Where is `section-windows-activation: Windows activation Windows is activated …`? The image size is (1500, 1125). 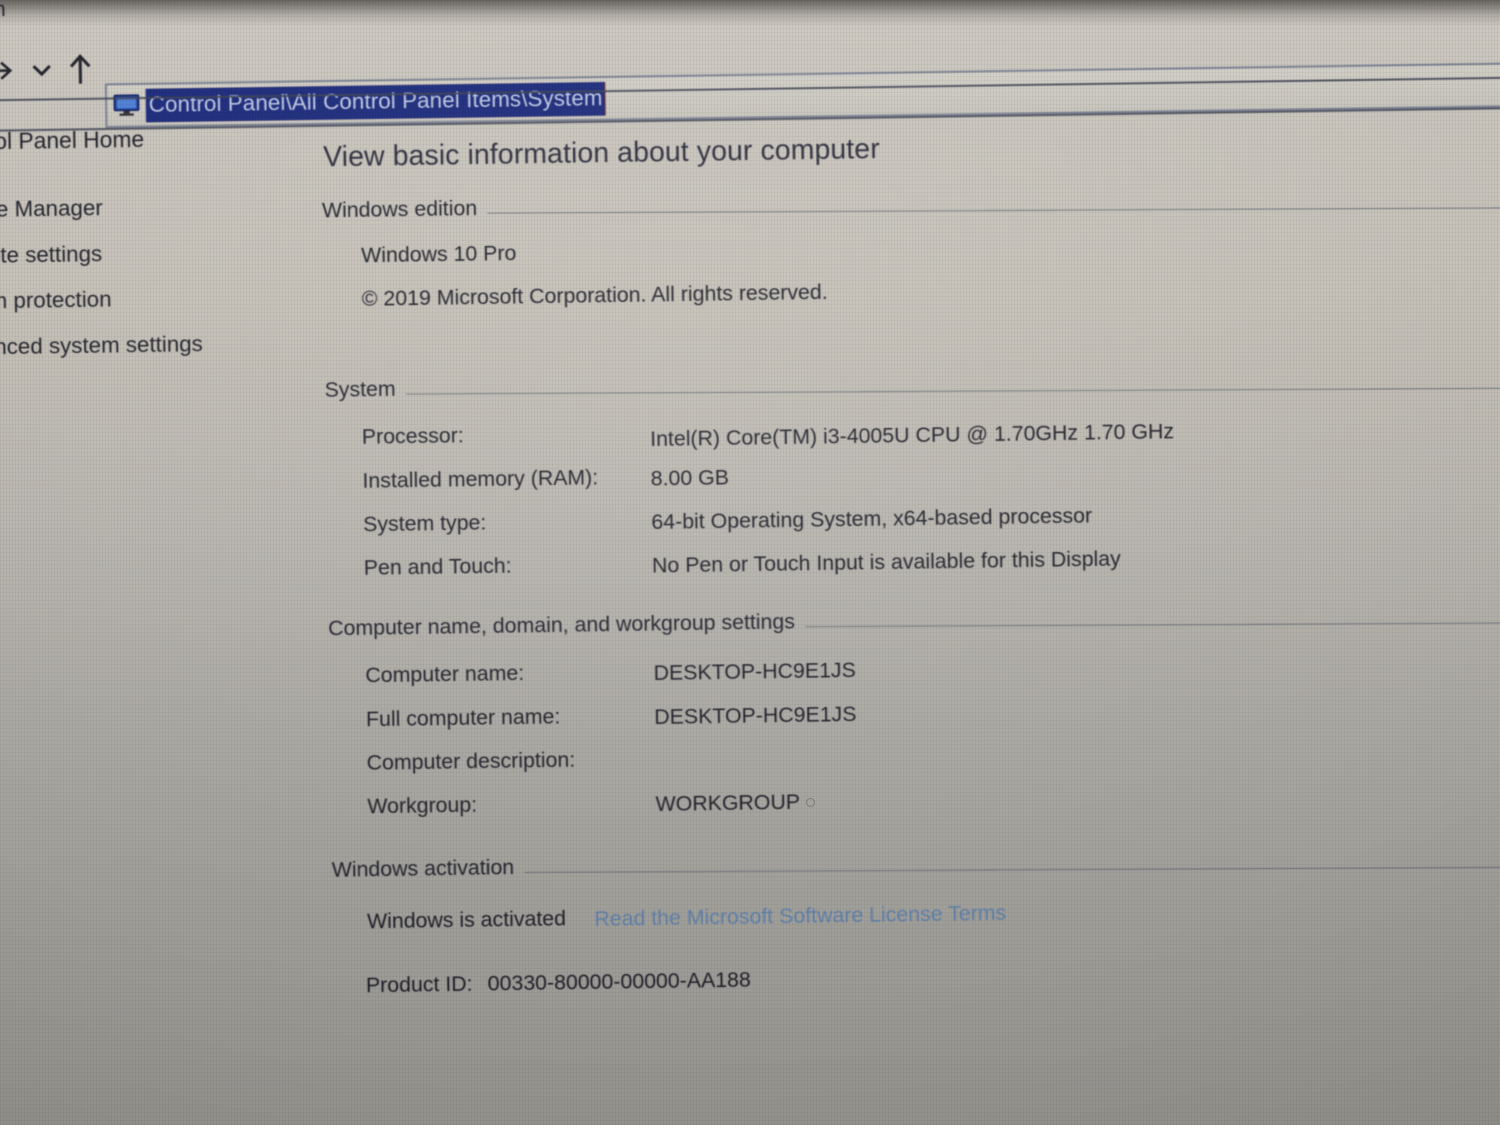
section-windows-activation: Windows activation Windows is activated … is located at coordinates (916, 927).